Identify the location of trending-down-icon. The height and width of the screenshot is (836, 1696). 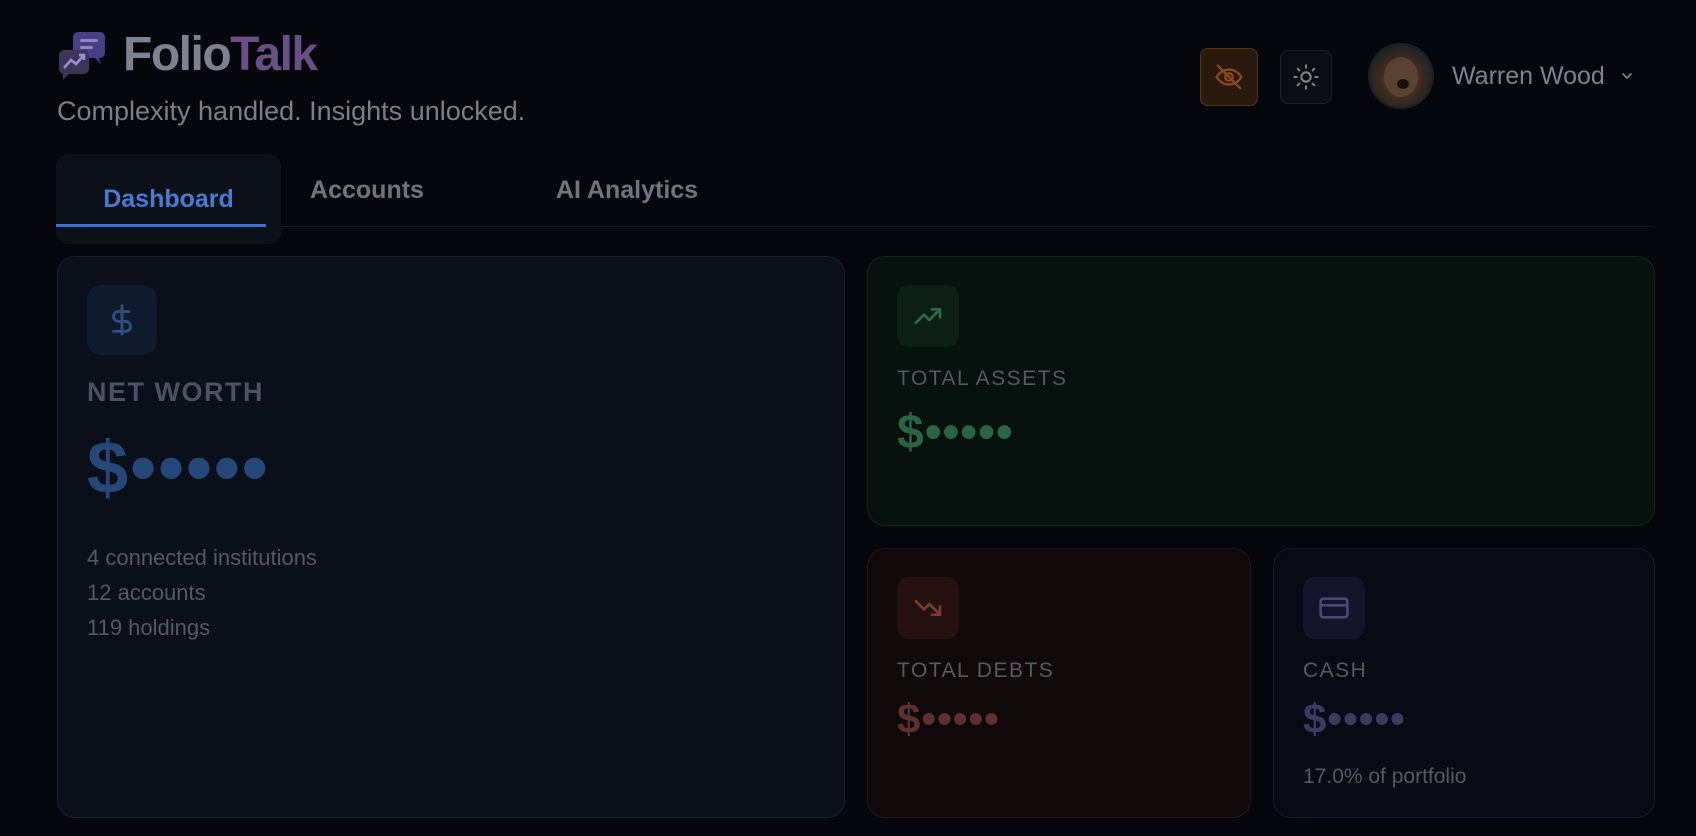
(928, 608).